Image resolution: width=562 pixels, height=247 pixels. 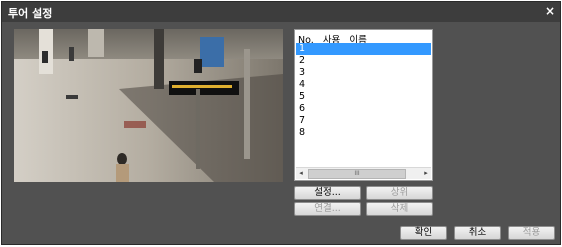 What do you see at coordinates (363, 61) in the screenshot?
I see `list-item: 2` at bounding box center [363, 61].